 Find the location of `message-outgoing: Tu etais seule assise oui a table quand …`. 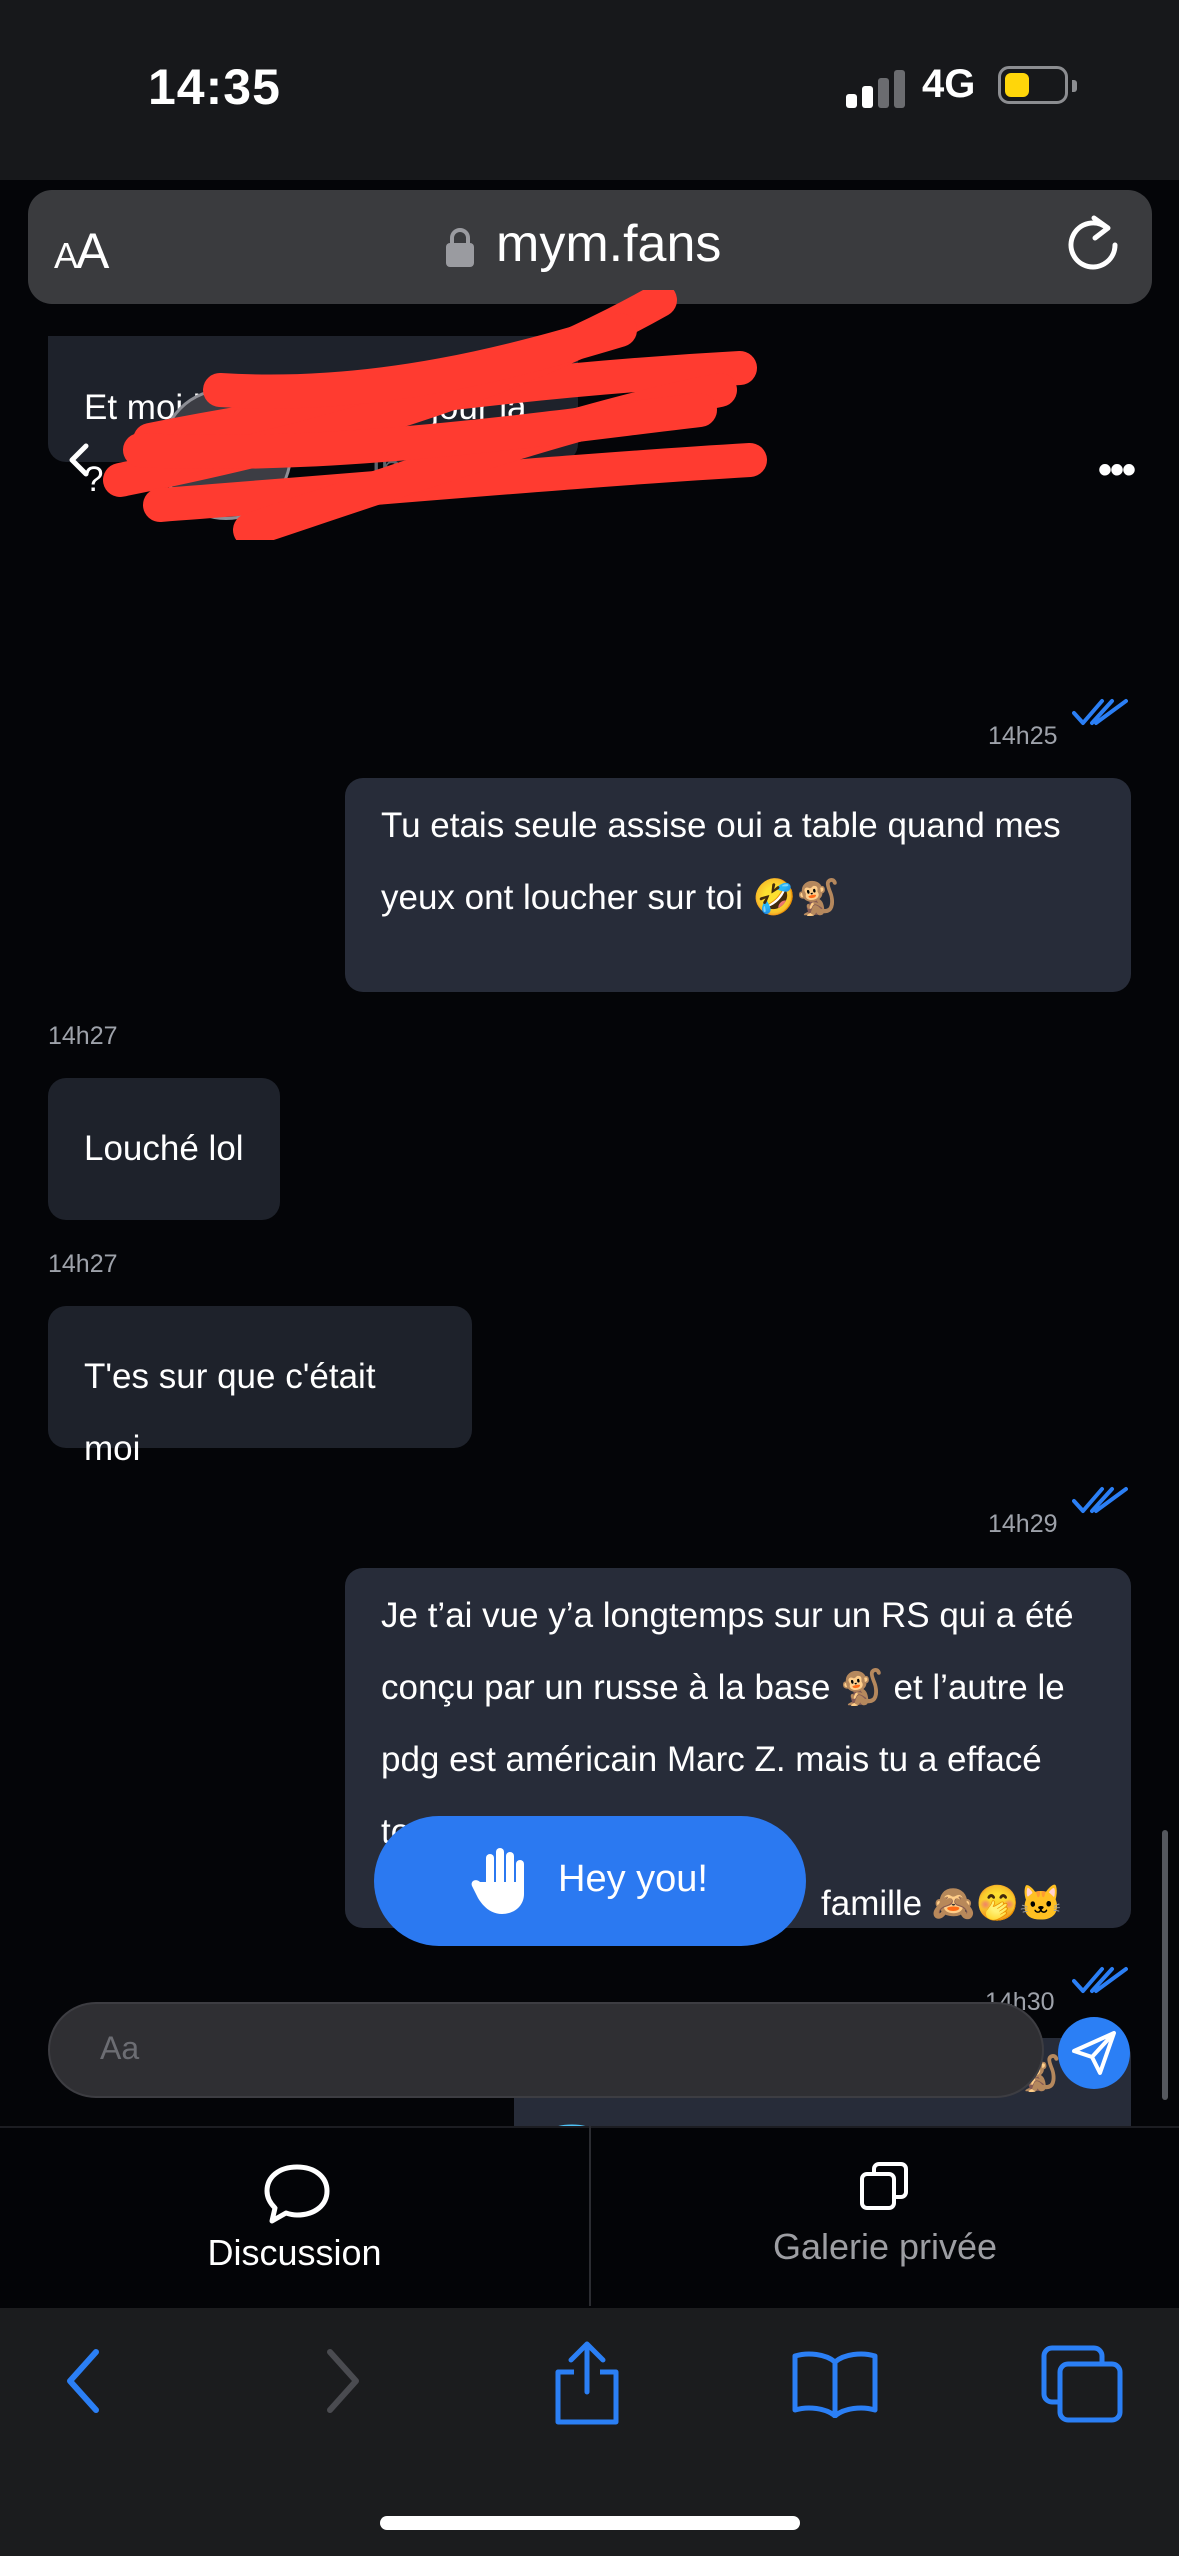

message-outgoing: Tu etais seule assise oui a table quand … is located at coordinates (738, 885).